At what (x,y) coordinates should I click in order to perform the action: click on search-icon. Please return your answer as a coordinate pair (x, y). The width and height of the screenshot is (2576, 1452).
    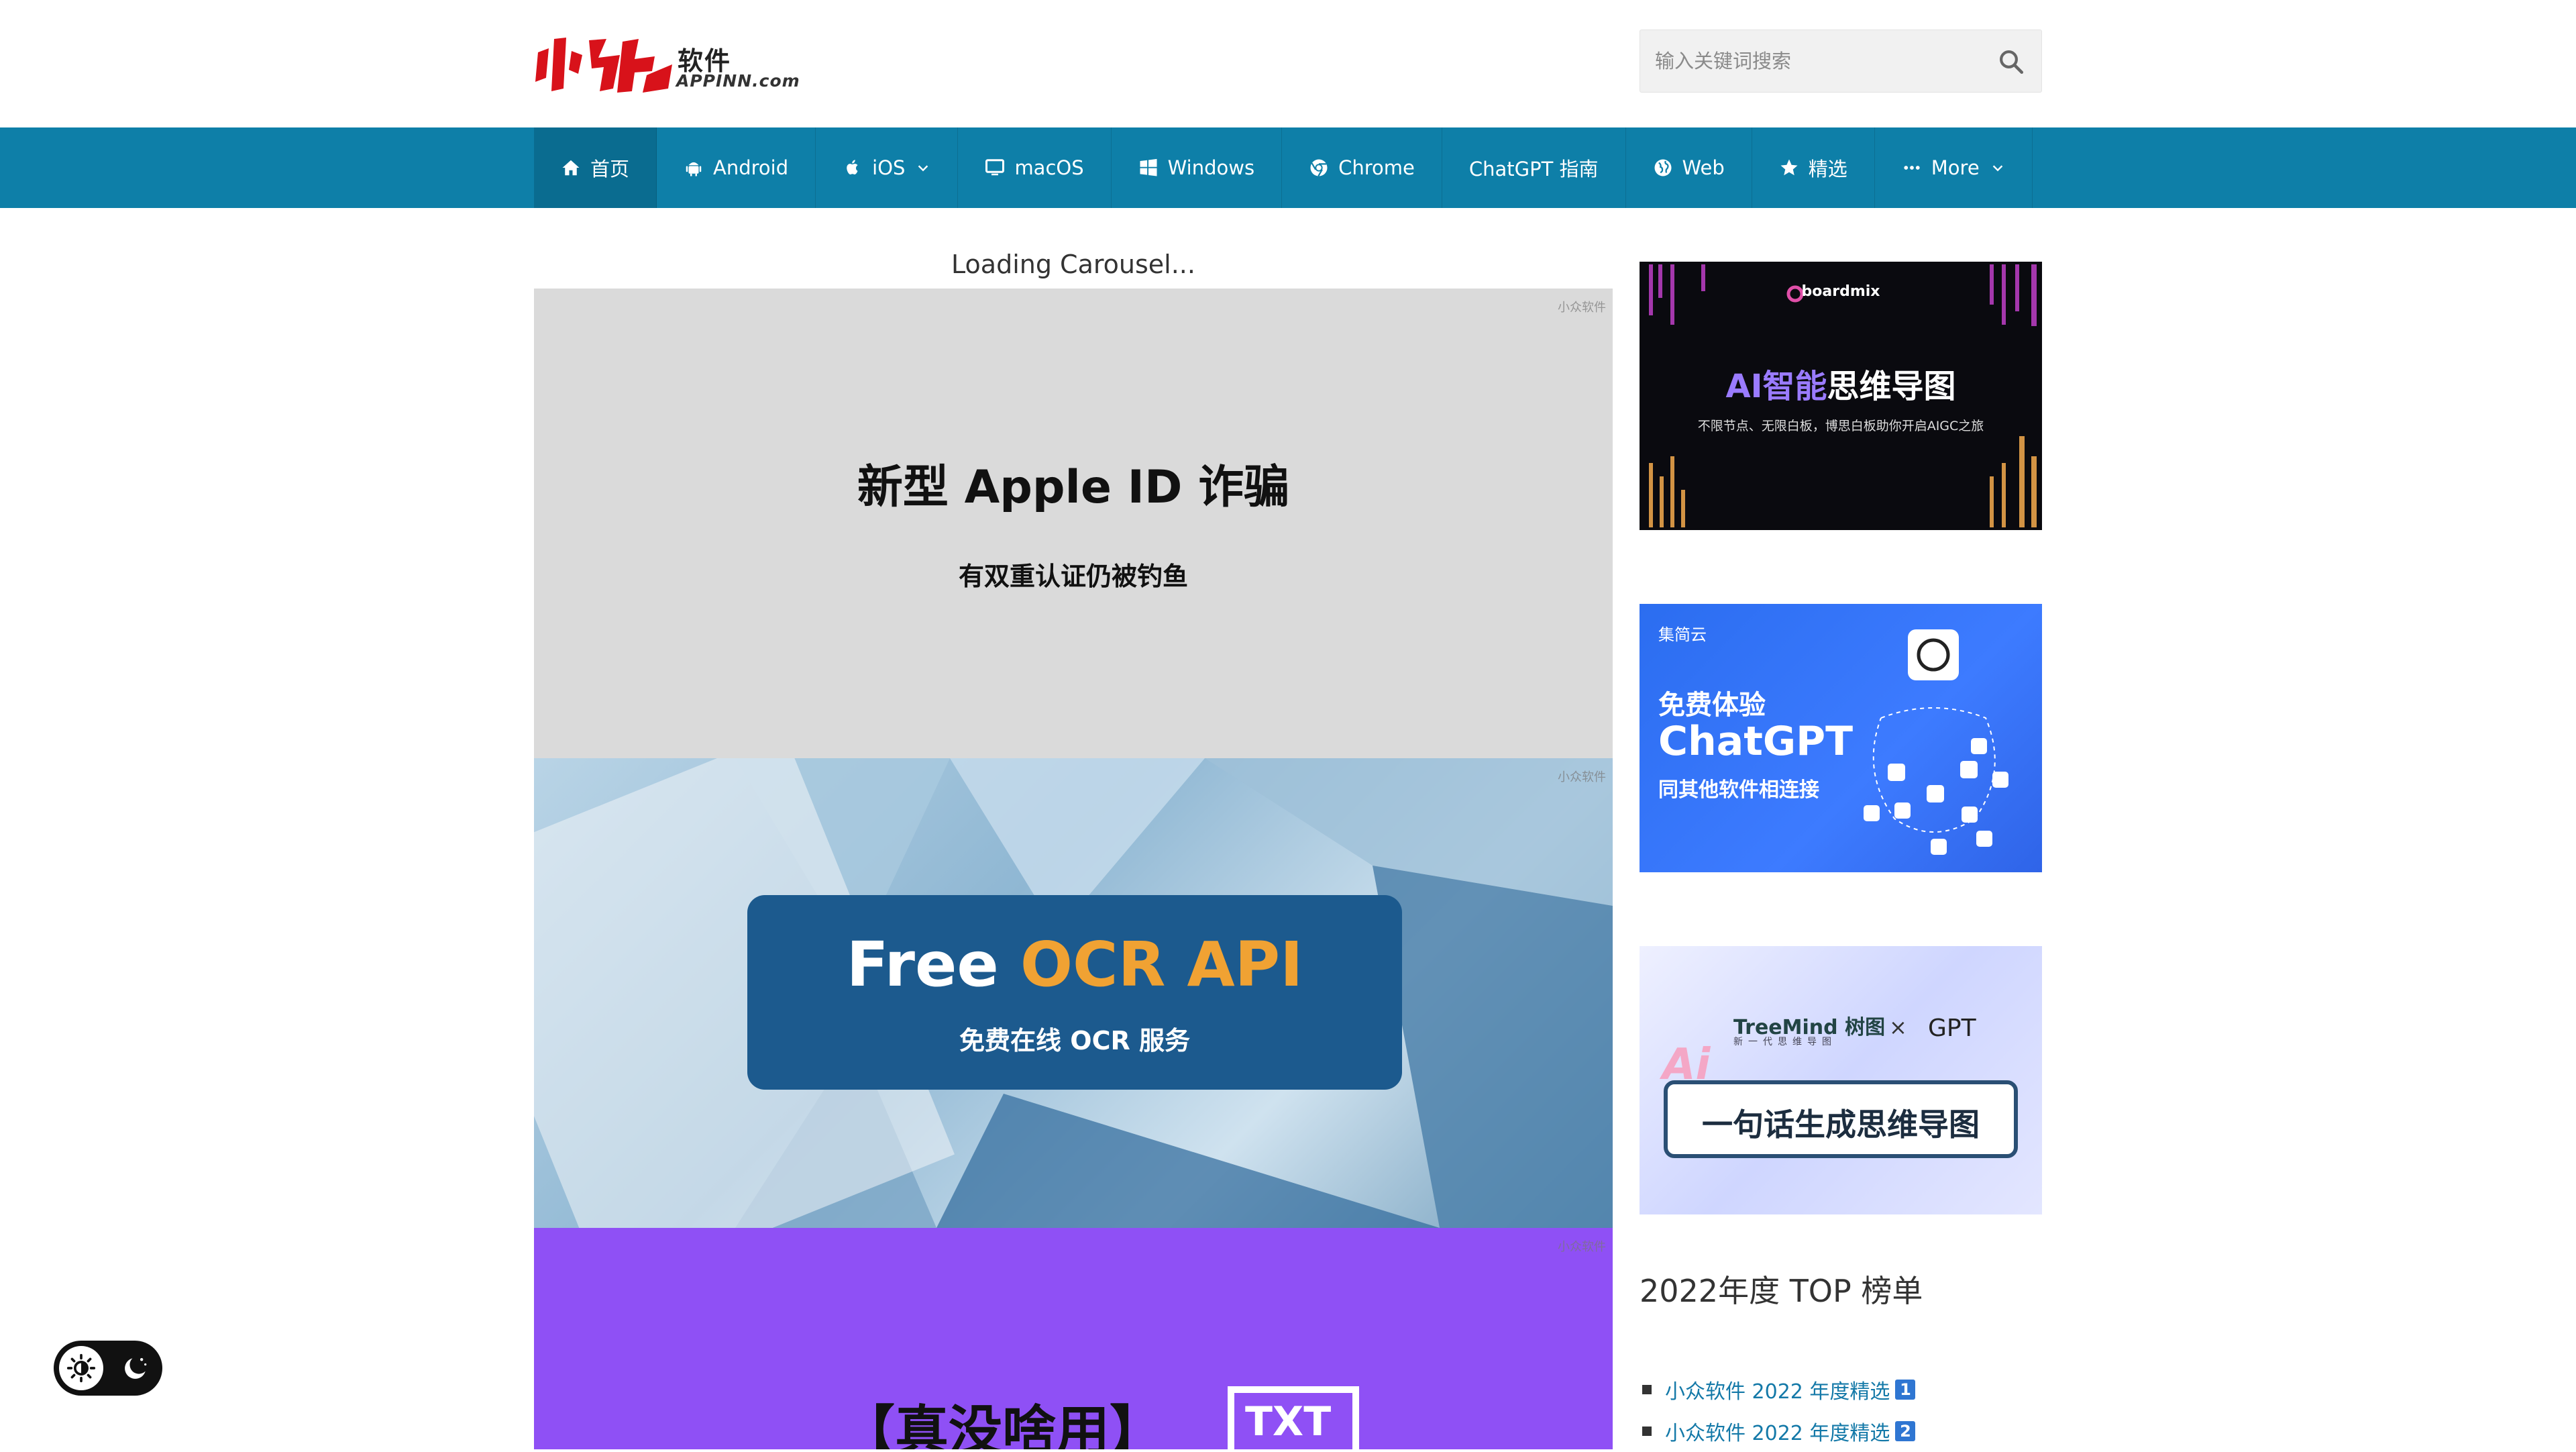
    Looking at the image, I should click on (2011, 62).